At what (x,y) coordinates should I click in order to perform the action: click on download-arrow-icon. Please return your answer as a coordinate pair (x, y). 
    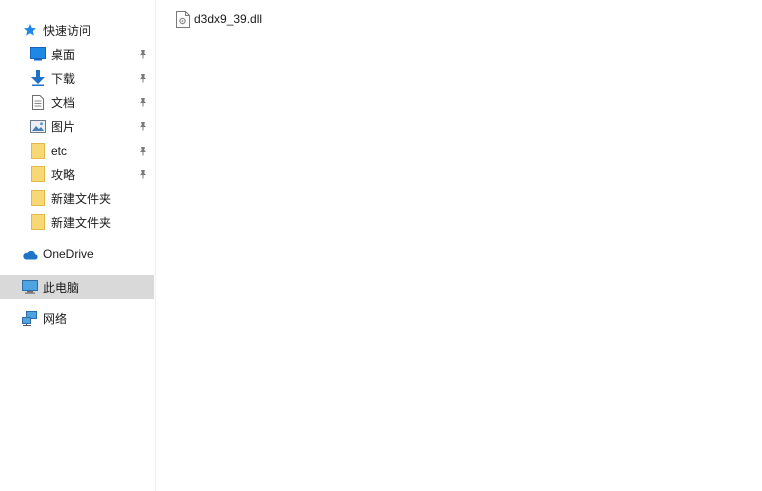
    Looking at the image, I should click on (38, 78).